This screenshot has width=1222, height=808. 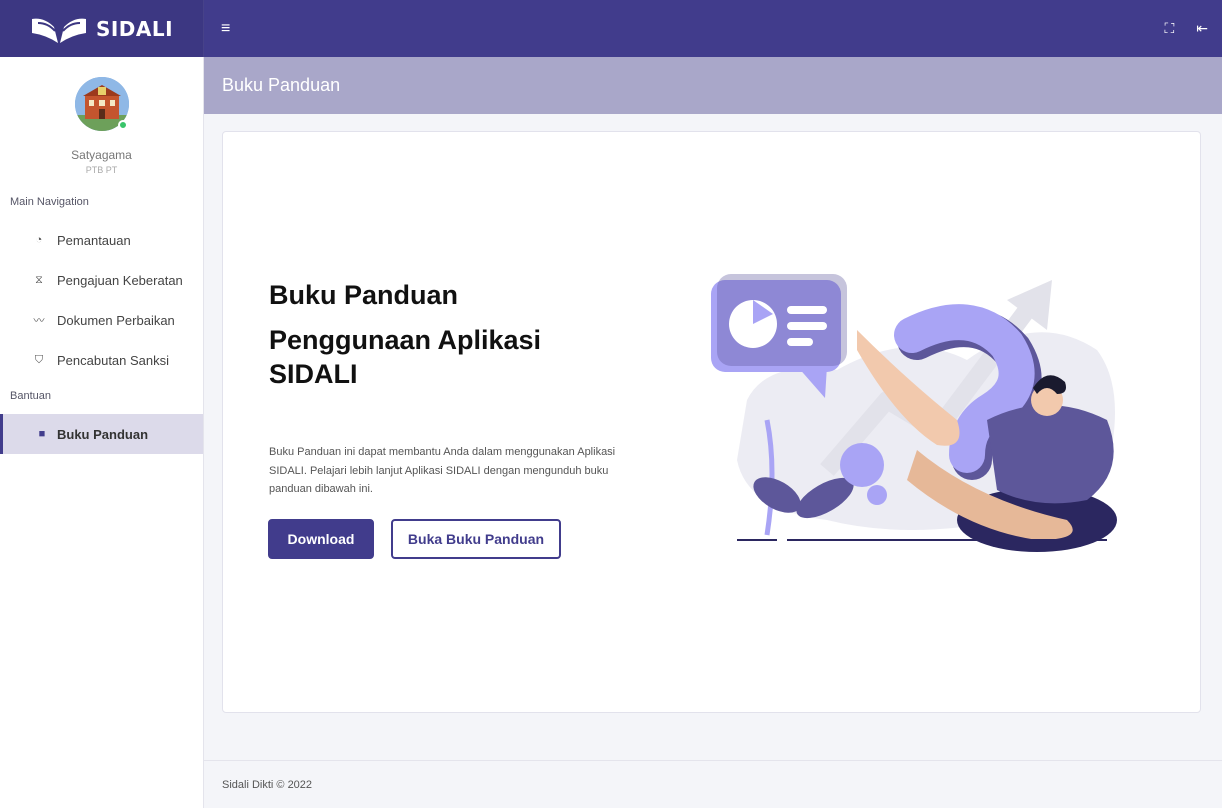 I want to click on sidebar-item-label: Pengajuan Keberatan, so click(x=120, y=280).